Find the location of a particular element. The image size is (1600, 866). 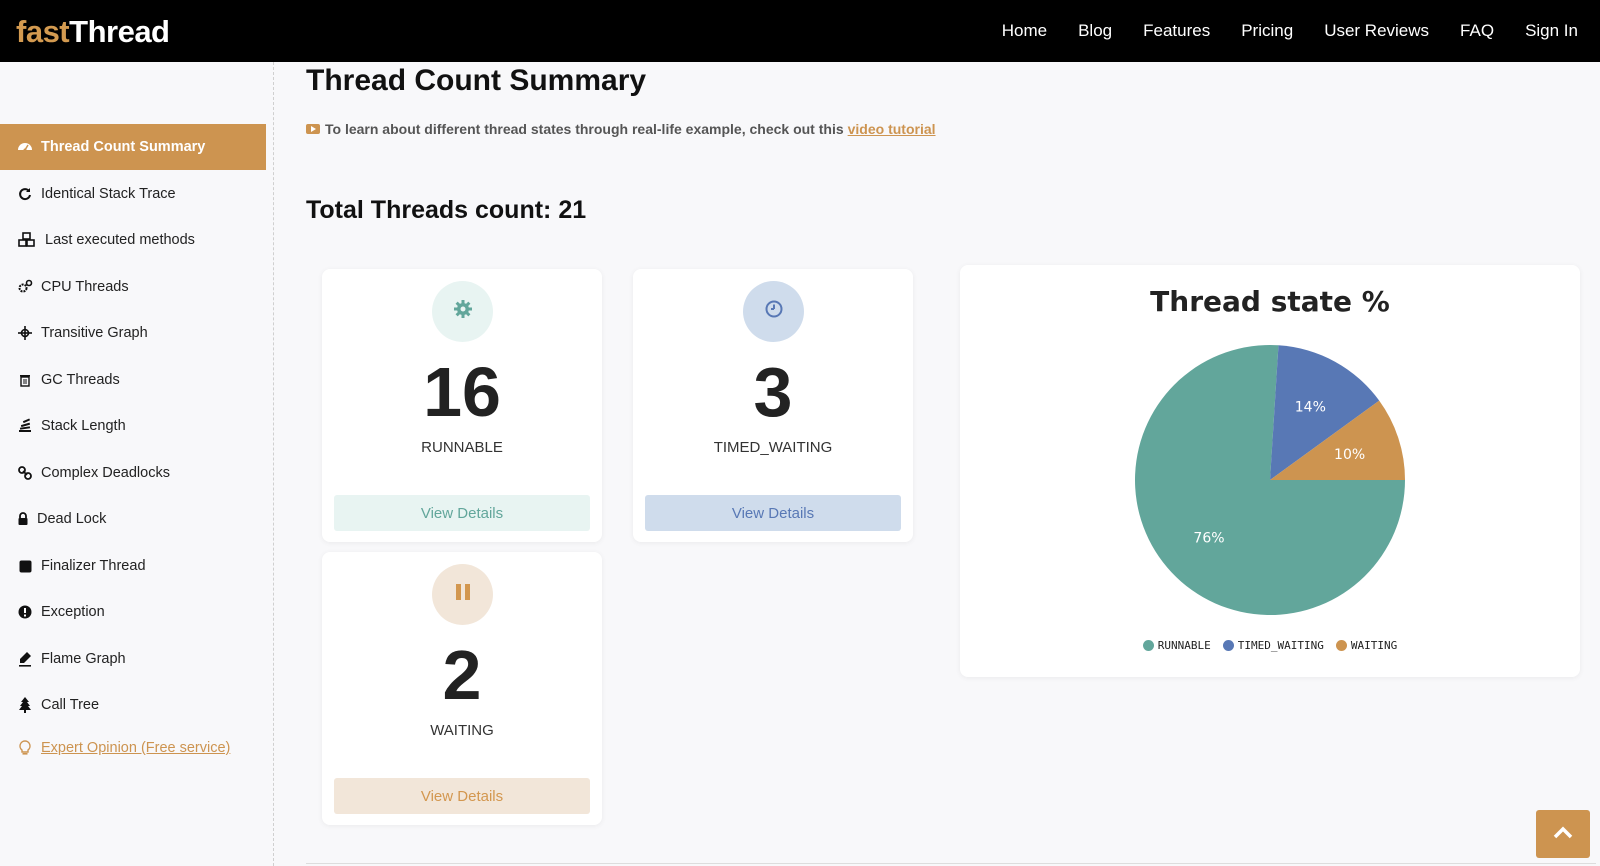

runnable-view-details-button: View Details is located at coordinates (462, 513).